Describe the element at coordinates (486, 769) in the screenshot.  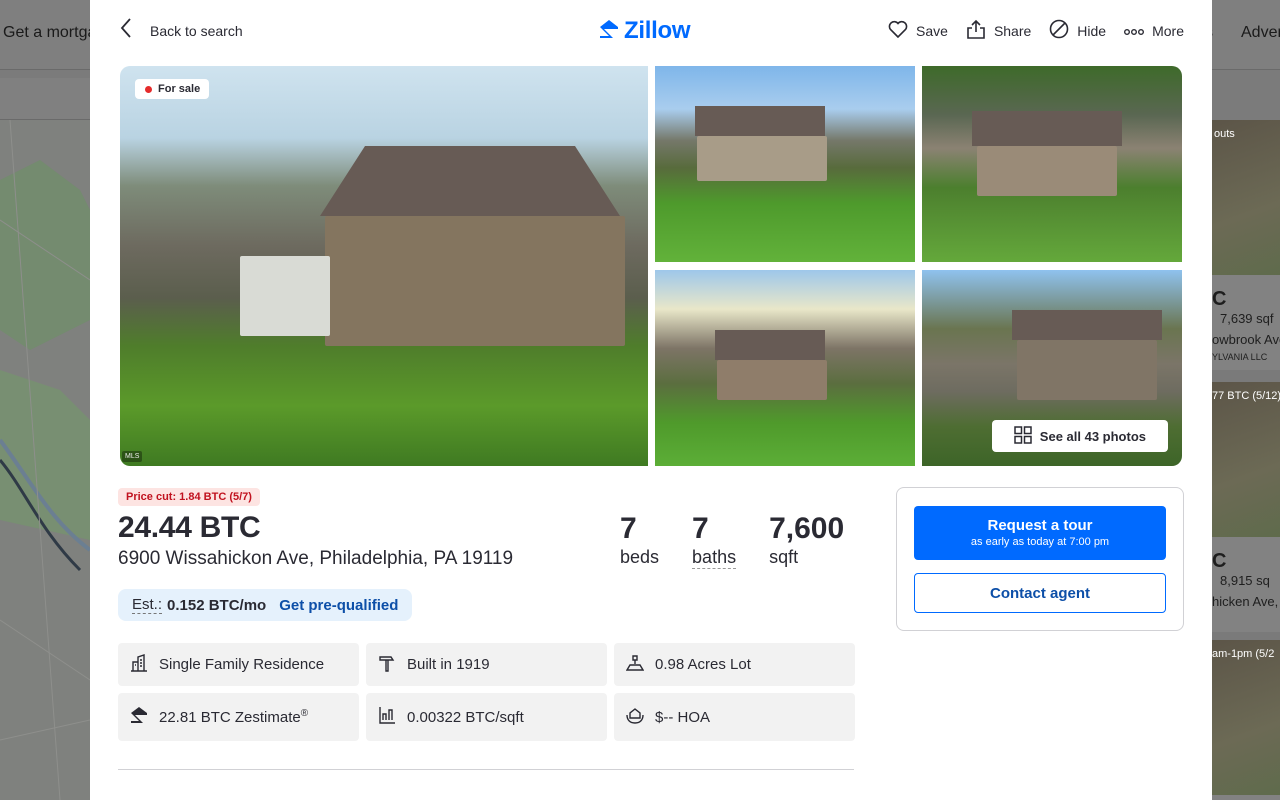
I see `section-divider` at that location.